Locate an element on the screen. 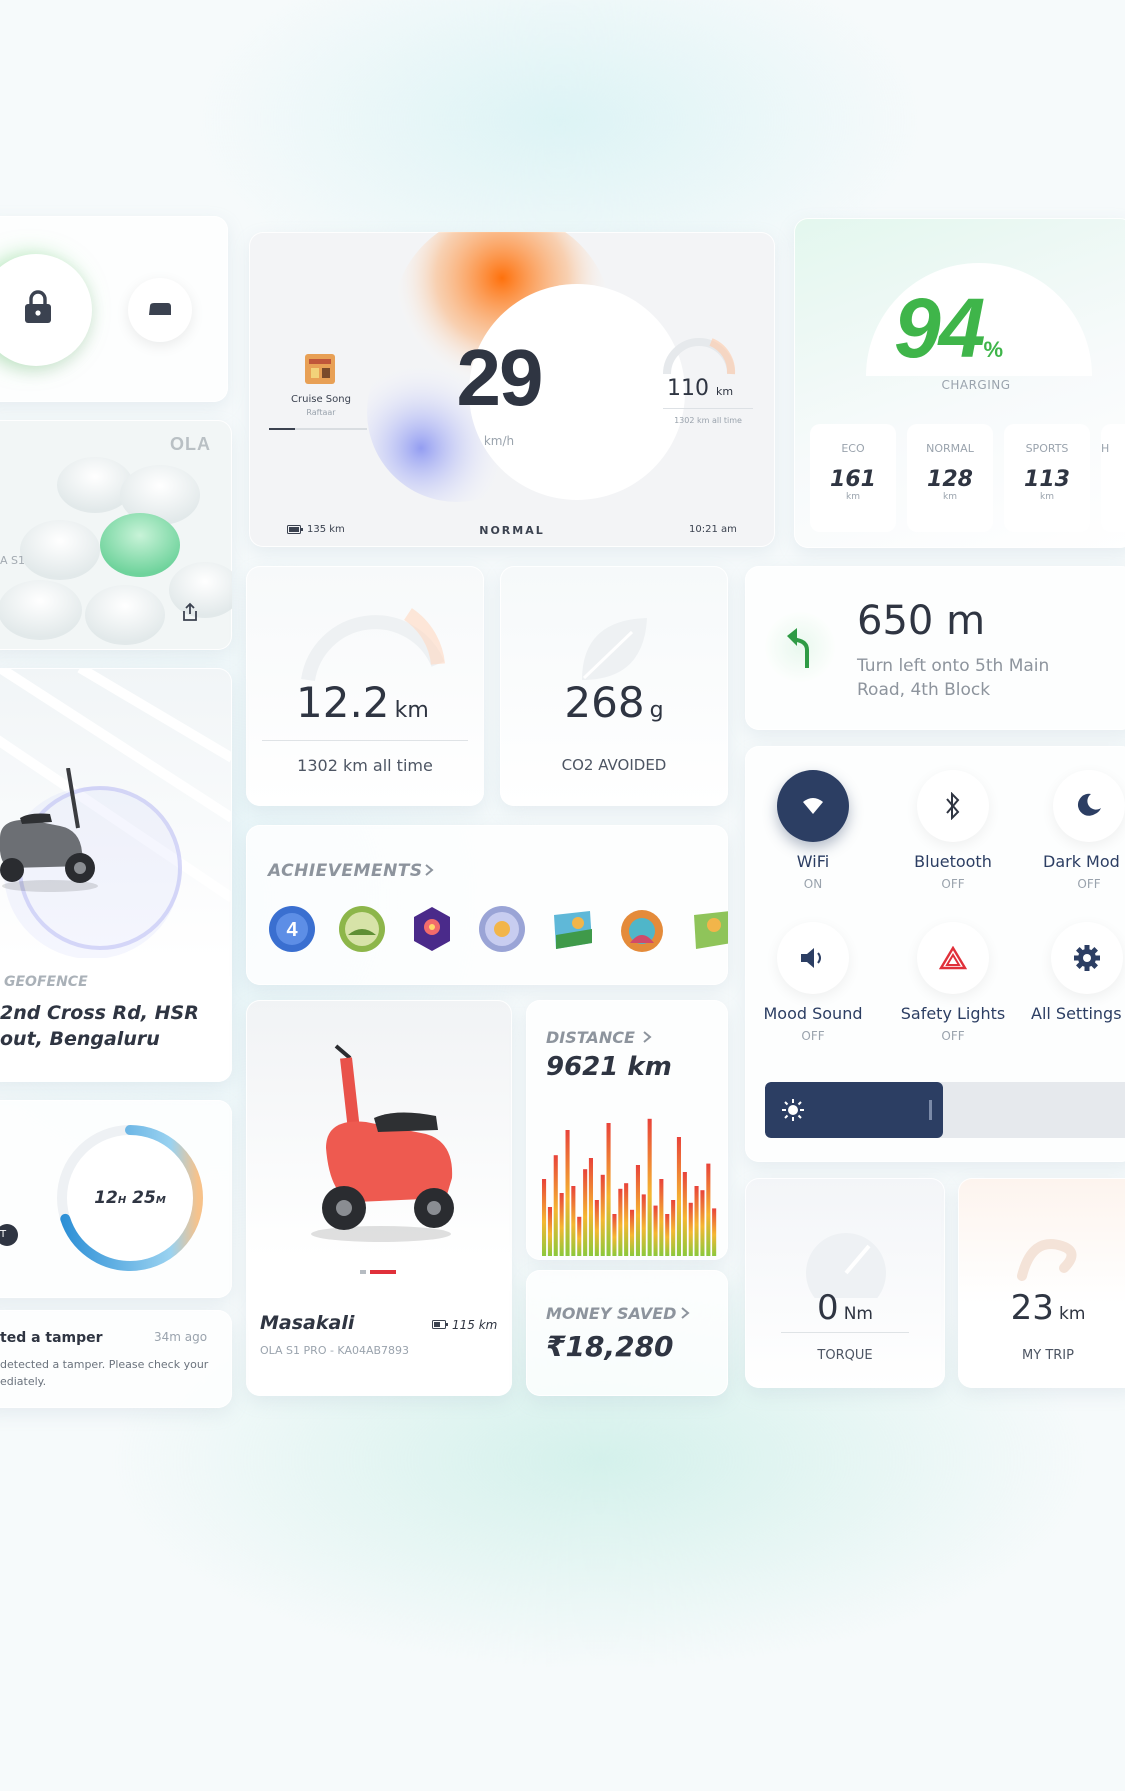 This screenshot has height=1791, width=1125. timer-hours: 12 is located at coordinates (106, 1198).